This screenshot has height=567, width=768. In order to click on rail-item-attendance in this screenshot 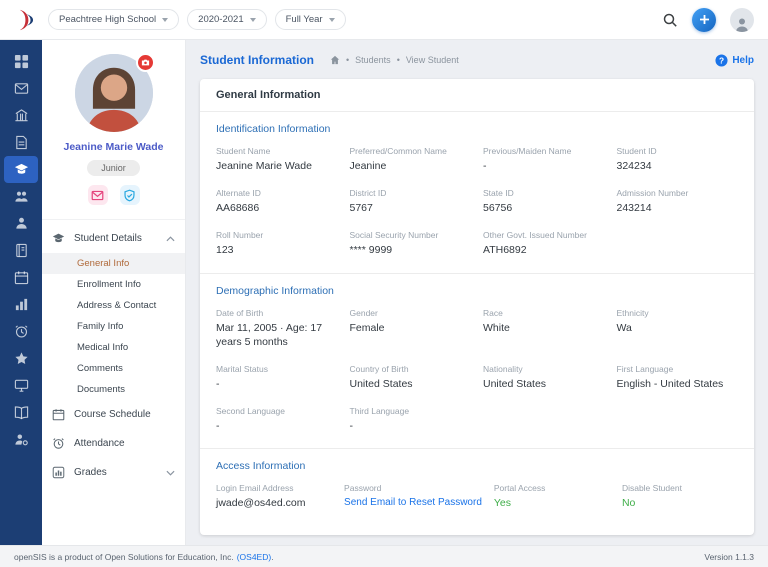, I will do `click(21, 331)`.